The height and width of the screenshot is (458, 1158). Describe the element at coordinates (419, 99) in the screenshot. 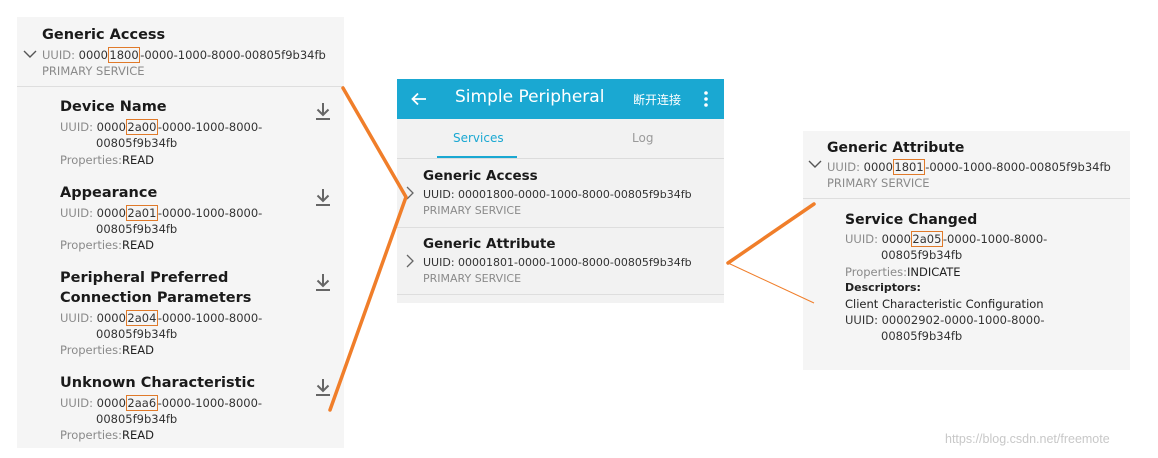

I see `back-arrow-icon` at that location.